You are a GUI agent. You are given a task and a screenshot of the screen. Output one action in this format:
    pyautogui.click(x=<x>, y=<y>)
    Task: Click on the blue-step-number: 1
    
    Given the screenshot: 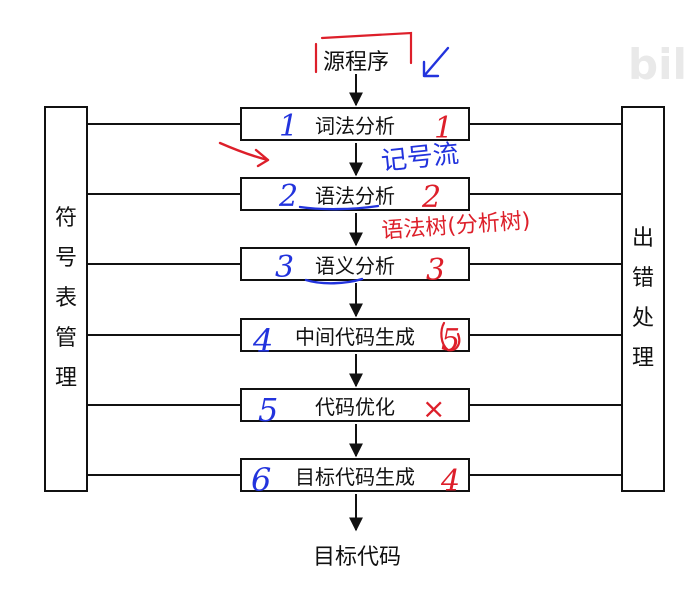 What is the action you would take?
    pyautogui.click(x=288, y=126)
    